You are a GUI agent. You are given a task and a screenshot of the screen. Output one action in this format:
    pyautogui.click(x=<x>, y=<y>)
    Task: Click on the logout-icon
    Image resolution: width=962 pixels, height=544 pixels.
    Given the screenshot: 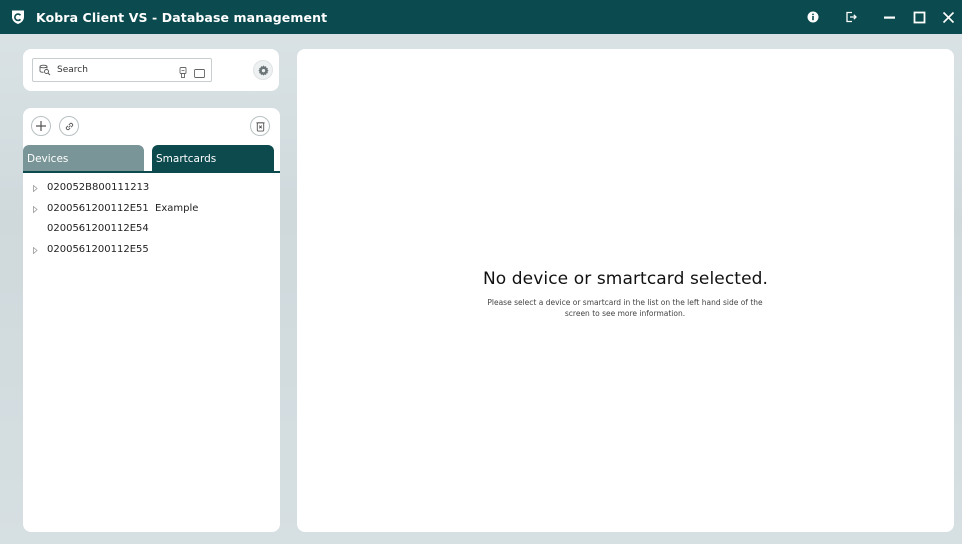 What is the action you would take?
    pyautogui.click(x=851, y=17)
    